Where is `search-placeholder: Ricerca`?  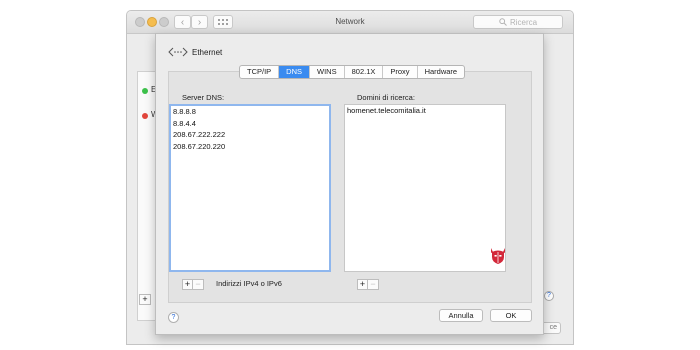
search-placeholder: Ricerca is located at coordinates (523, 22).